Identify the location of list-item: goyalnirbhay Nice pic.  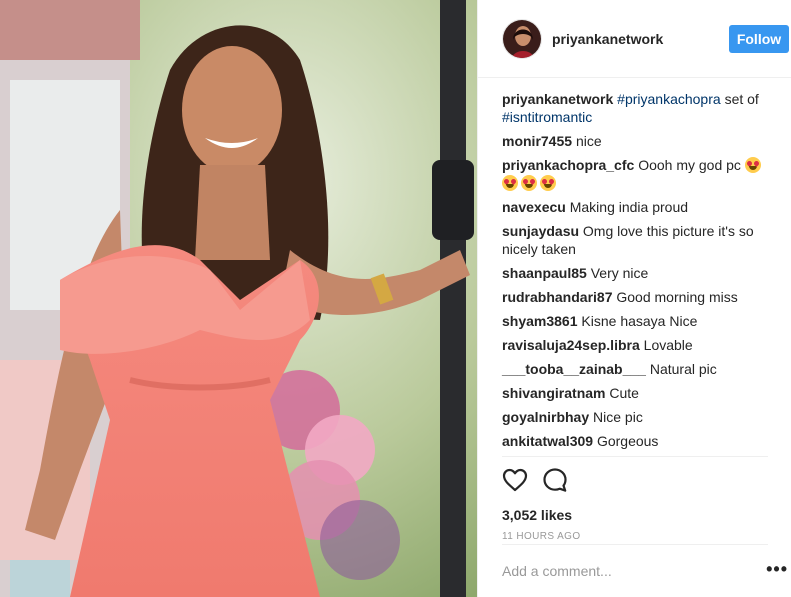
(638, 417).